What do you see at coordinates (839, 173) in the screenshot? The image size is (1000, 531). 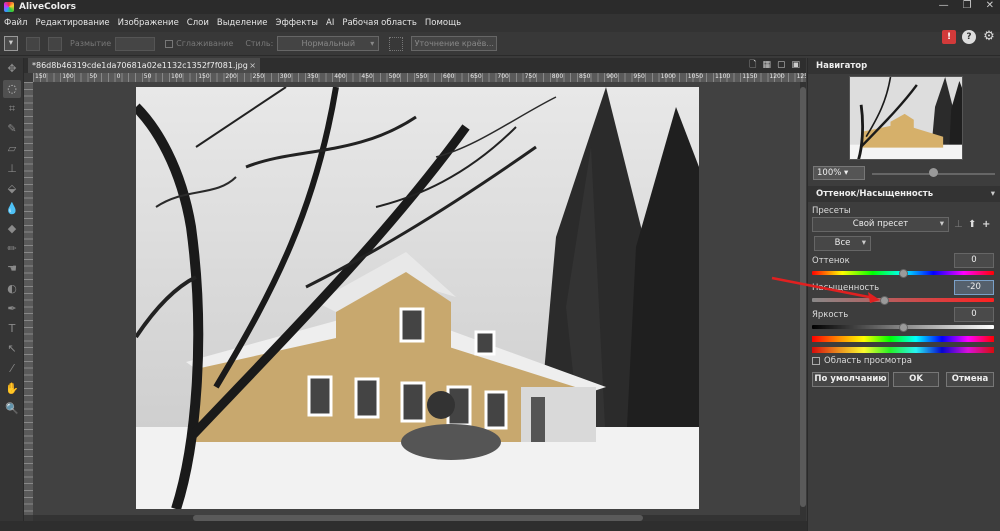 I see `zoom-select: 100% ▾` at bounding box center [839, 173].